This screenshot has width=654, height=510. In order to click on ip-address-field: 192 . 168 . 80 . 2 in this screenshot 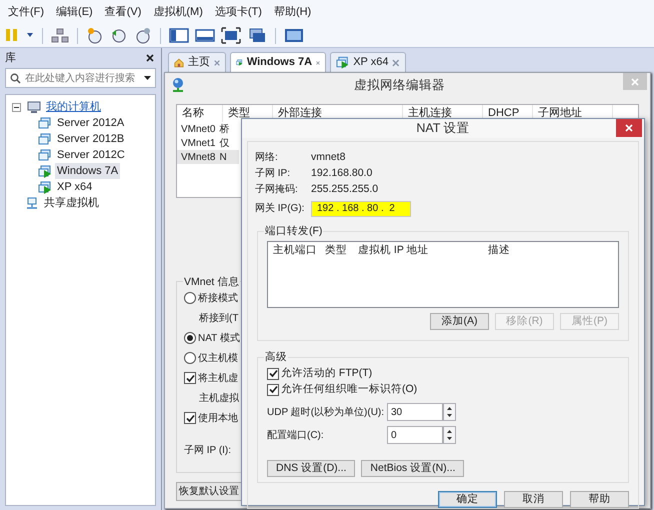, I will do `click(361, 208)`.